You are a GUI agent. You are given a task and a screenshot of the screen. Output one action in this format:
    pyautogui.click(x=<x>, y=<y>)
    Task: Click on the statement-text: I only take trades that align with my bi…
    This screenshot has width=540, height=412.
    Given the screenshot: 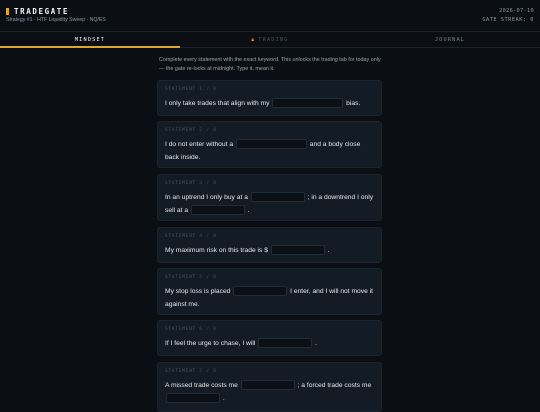 What is the action you would take?
    pyautogui.click(x=270, y=103)
    